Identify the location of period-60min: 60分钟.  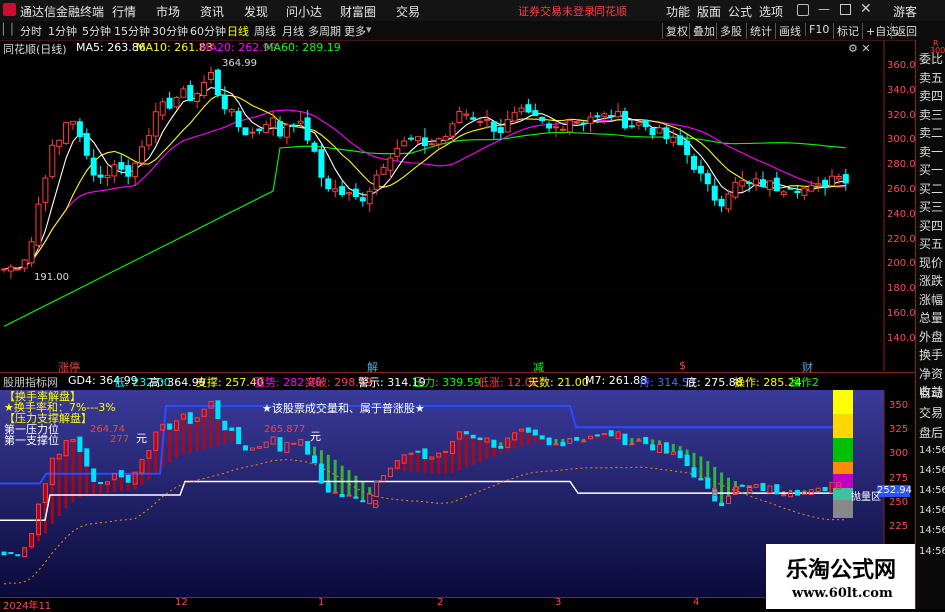
(208, 31).